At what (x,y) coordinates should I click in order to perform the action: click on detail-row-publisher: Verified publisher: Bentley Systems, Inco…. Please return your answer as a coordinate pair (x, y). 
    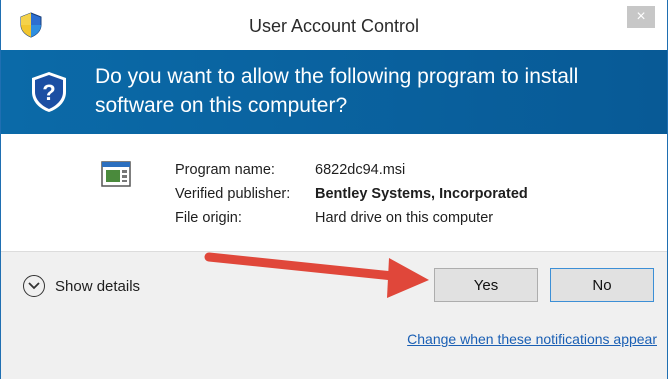
    Looking at the image, I should click on (351, 194).